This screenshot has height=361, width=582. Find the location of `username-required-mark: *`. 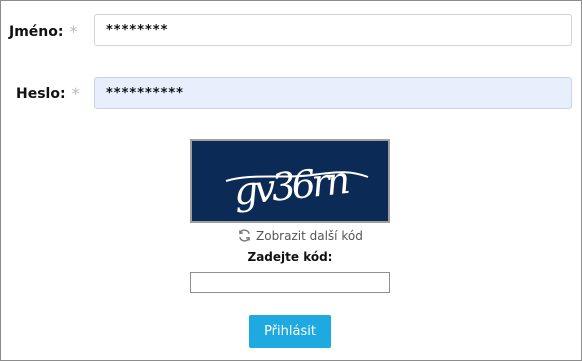

username-required-mark: * is located at coordinates (73, 31).